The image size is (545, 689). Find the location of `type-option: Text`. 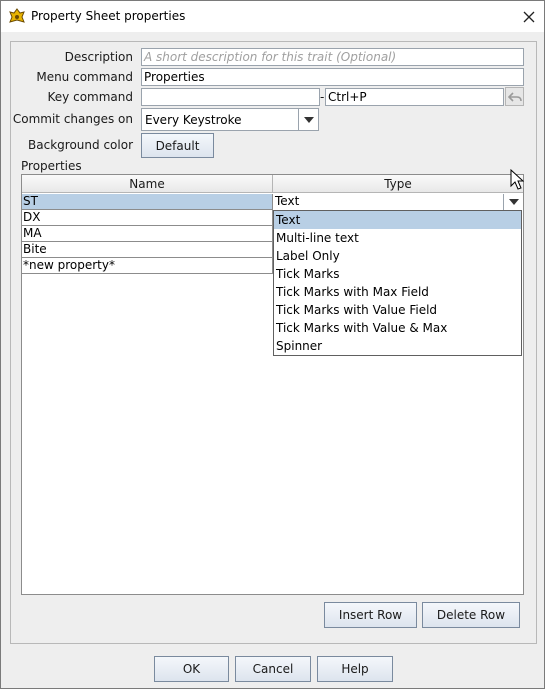

type-option: Text is located at coordinates (397, 220).